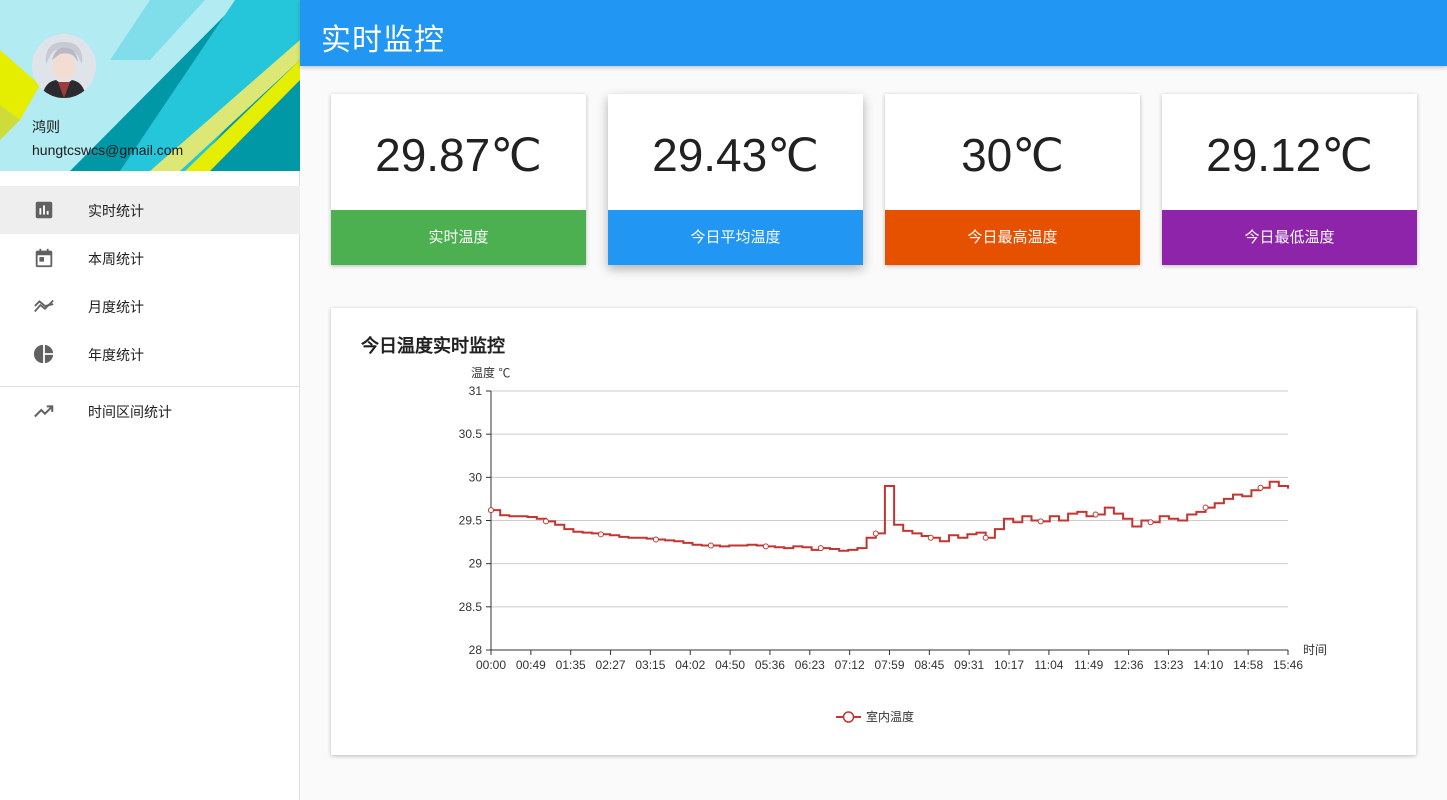 The width and height of the screenshot is (1447, 800). I want to click on nav-item-label: 实时统计, so click(116, 212).